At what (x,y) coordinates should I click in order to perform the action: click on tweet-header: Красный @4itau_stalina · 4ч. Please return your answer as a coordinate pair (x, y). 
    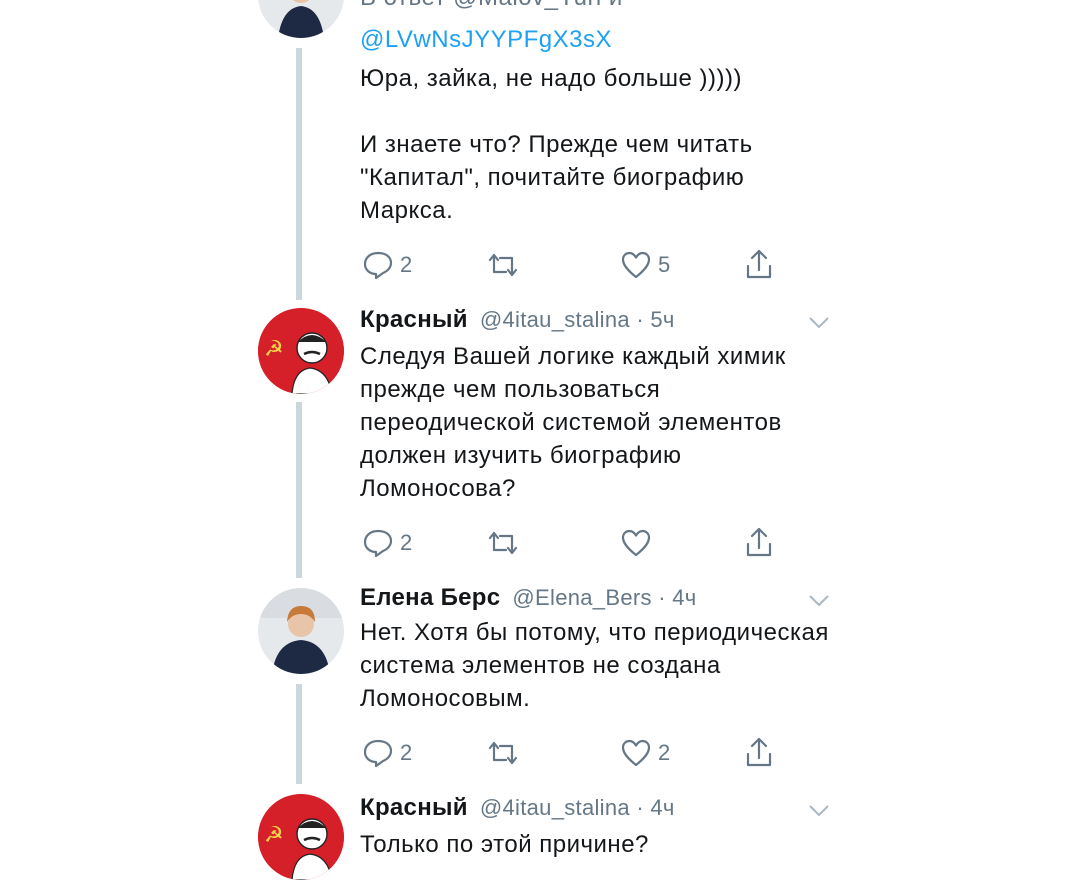
    Looking at the image, I should click on (517, 808).